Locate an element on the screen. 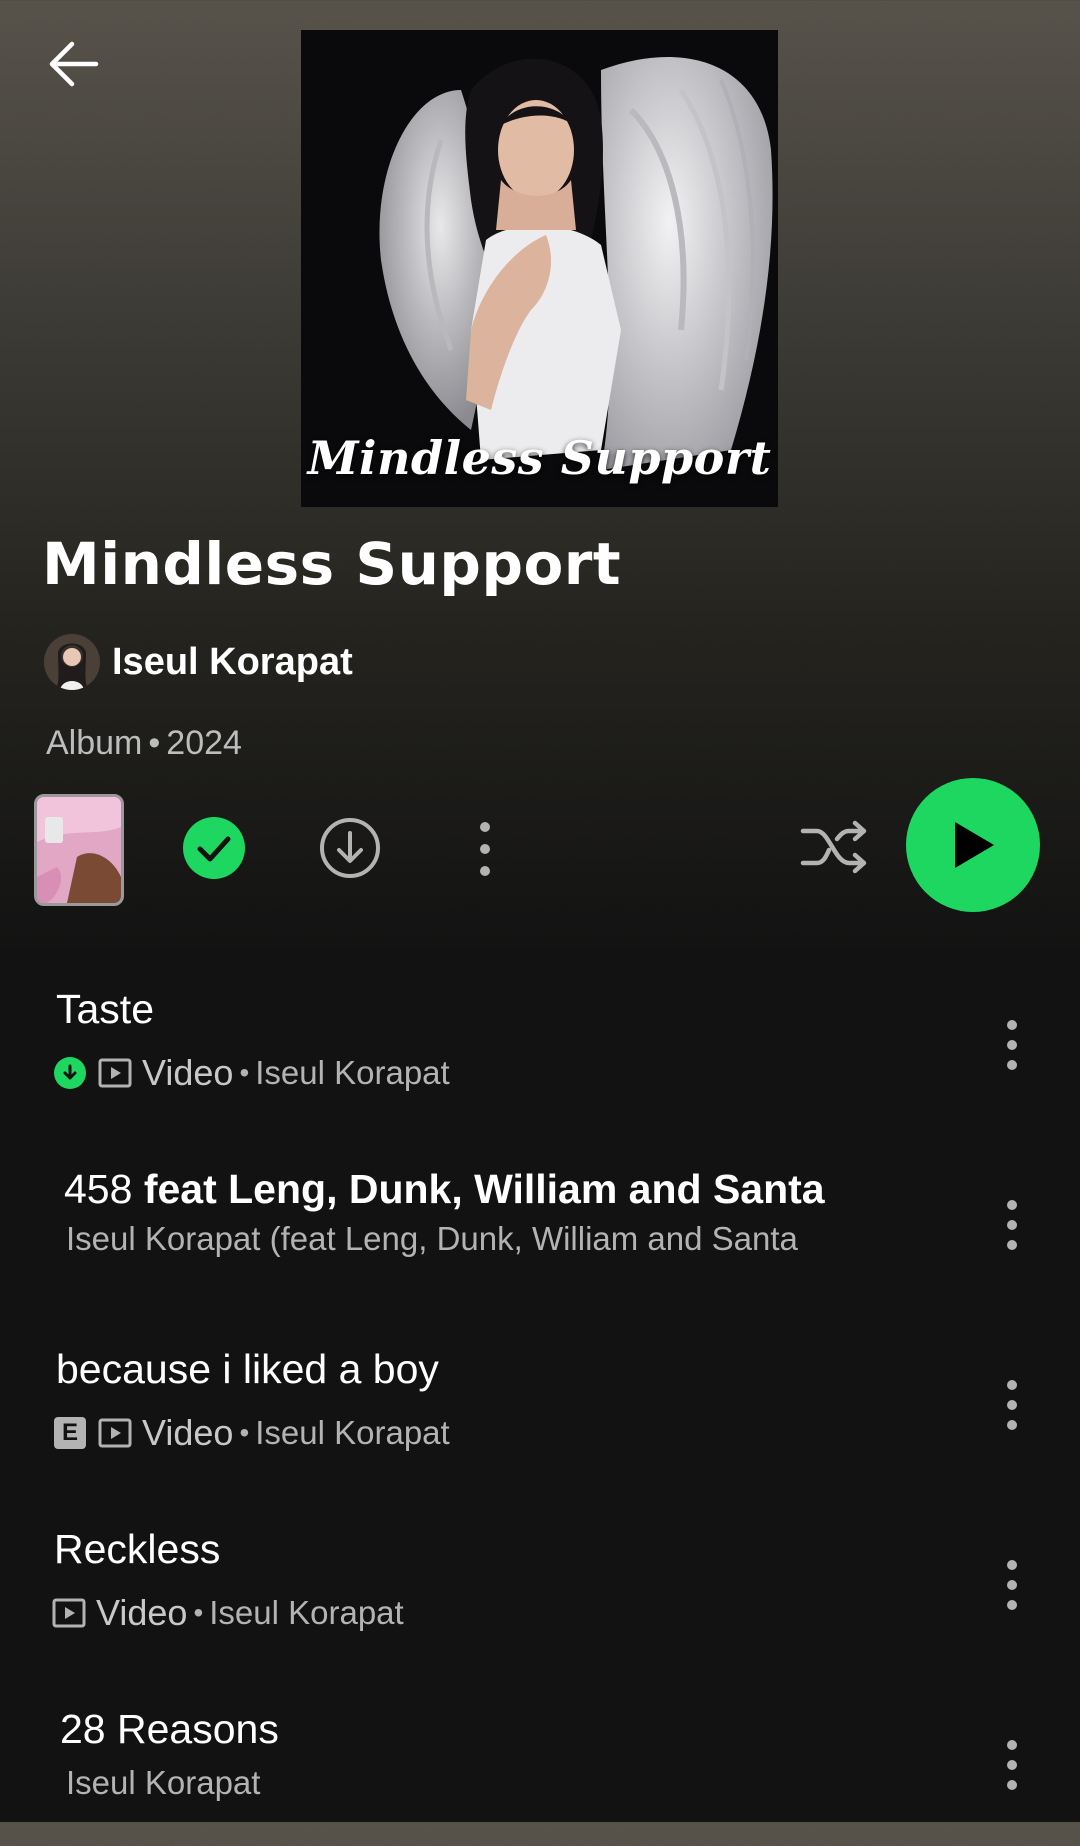  track-title: because i liked a boy is located at coordinates (247, 1369).